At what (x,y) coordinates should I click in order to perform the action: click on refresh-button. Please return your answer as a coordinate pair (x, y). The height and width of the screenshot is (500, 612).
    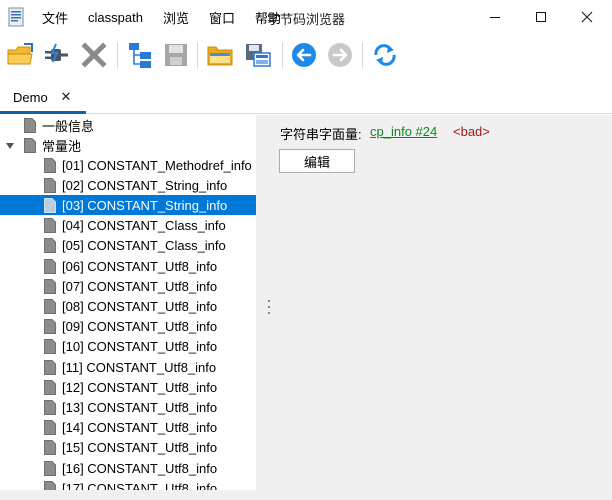
    Looking at the image, I should click on (385, 55).